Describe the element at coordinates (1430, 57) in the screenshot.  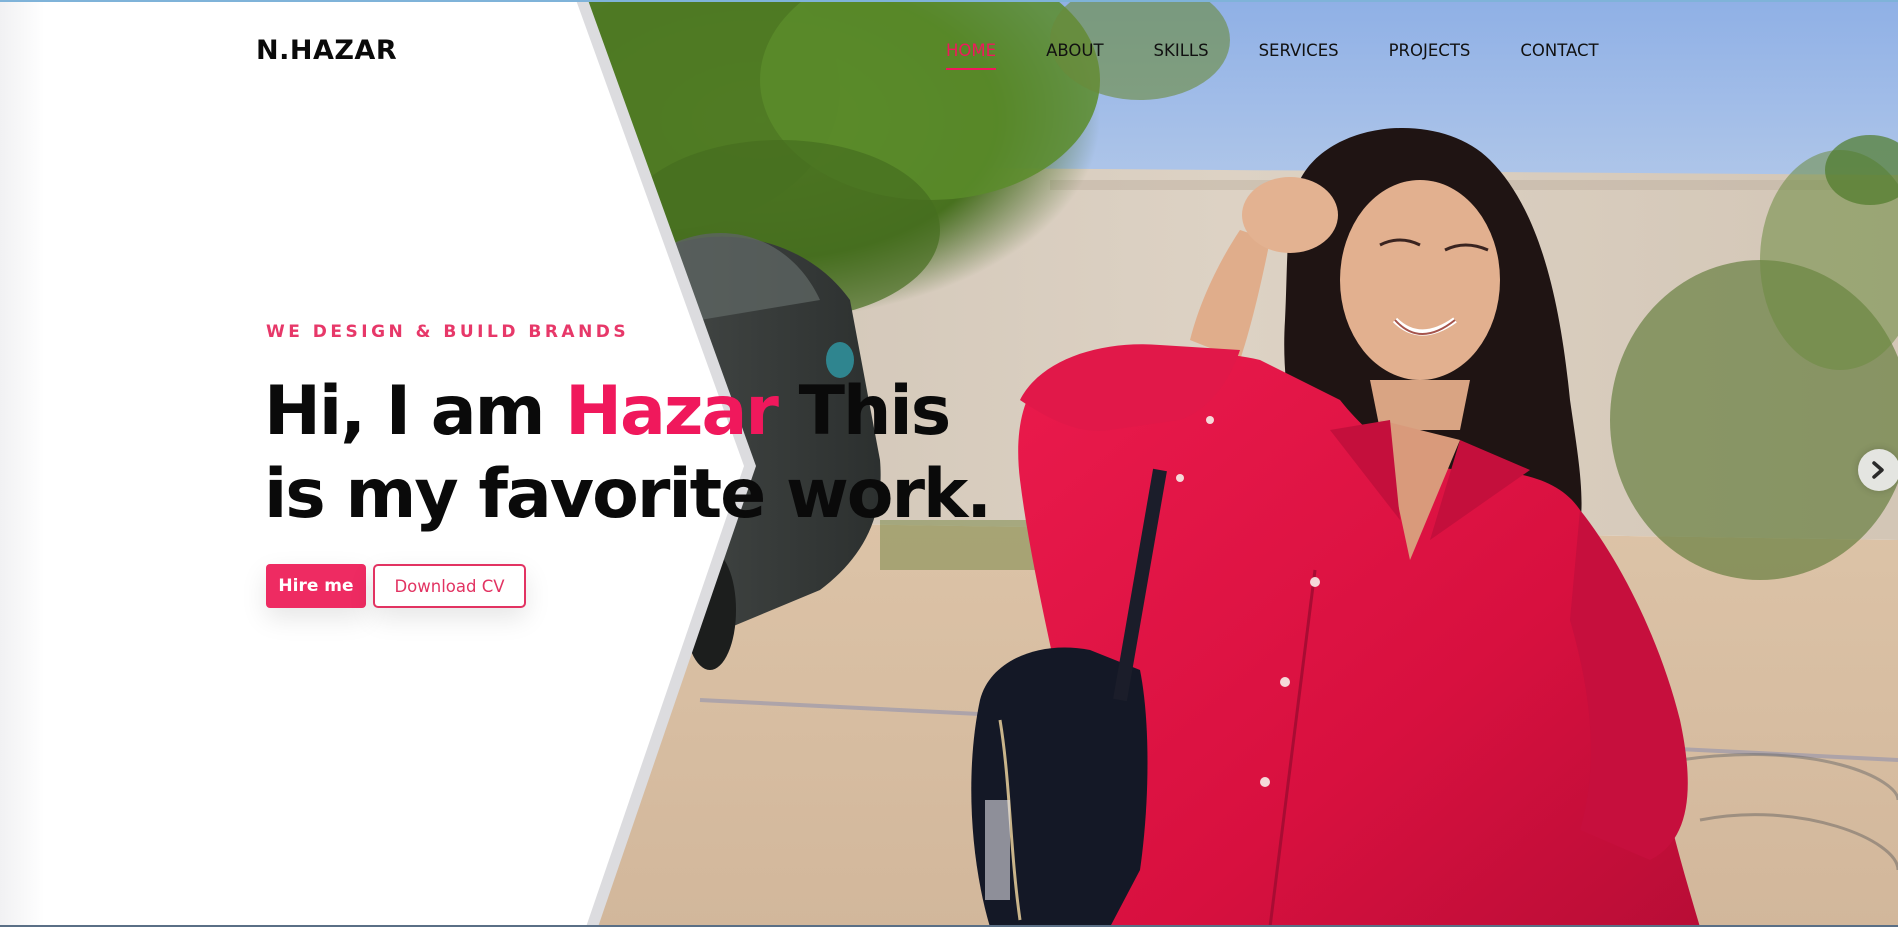
I see `nav-item-projects: PROJECTS` at that location.